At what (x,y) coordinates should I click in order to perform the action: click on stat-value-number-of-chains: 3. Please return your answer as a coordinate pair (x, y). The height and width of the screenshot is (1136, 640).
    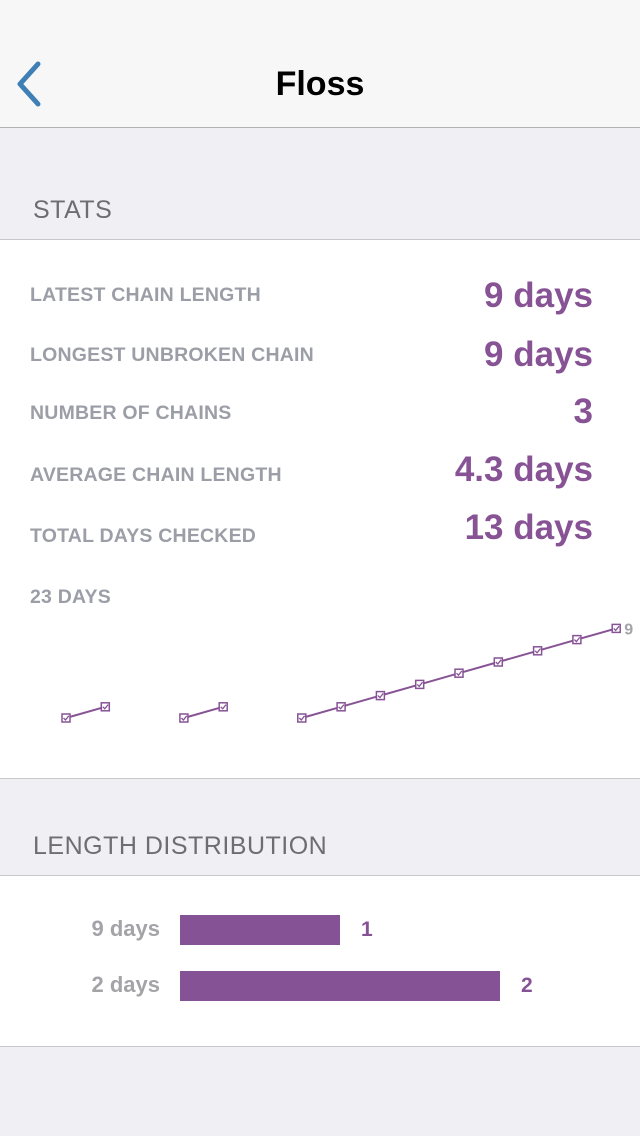
    Looking at the image, I should click on (583, 411).